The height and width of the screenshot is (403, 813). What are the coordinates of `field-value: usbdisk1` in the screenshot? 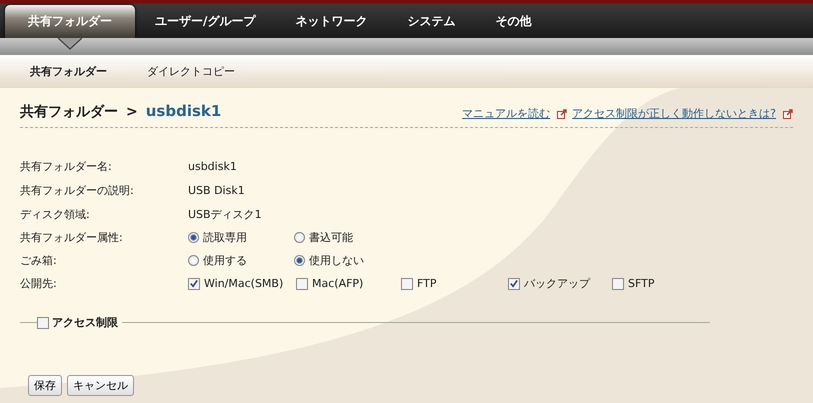 It's located at (212, 166).